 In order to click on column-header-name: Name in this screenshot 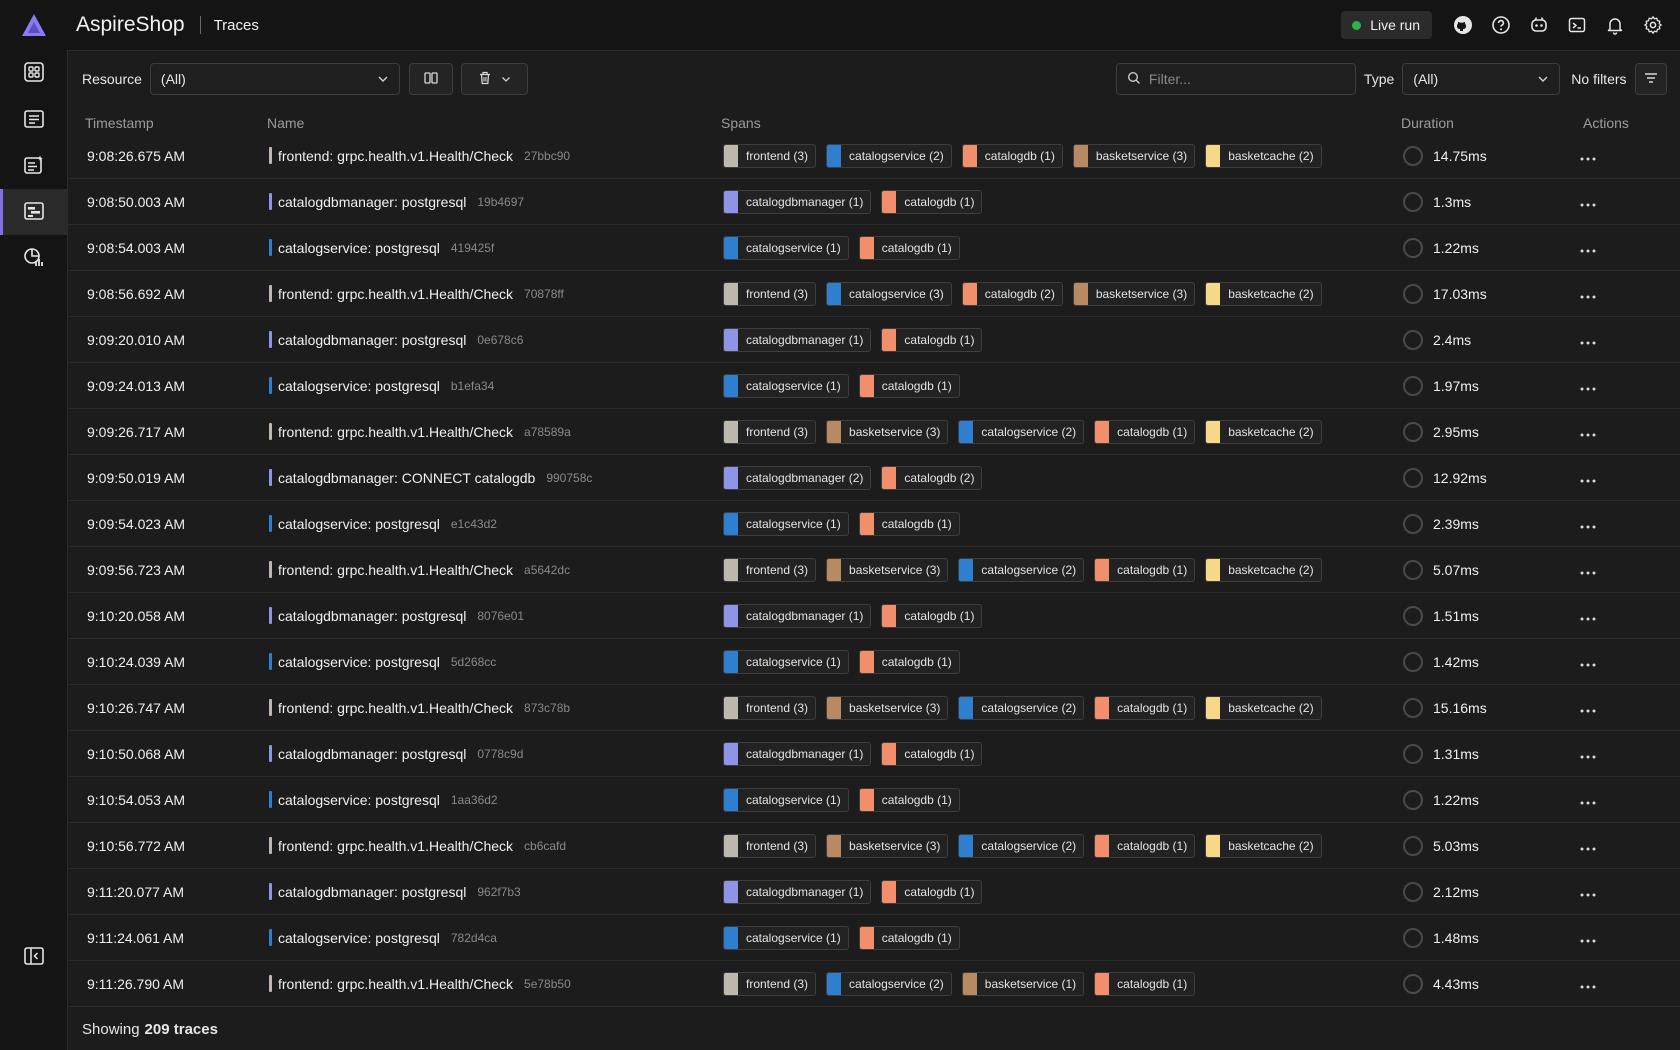, I will do `click(285, 123)`.